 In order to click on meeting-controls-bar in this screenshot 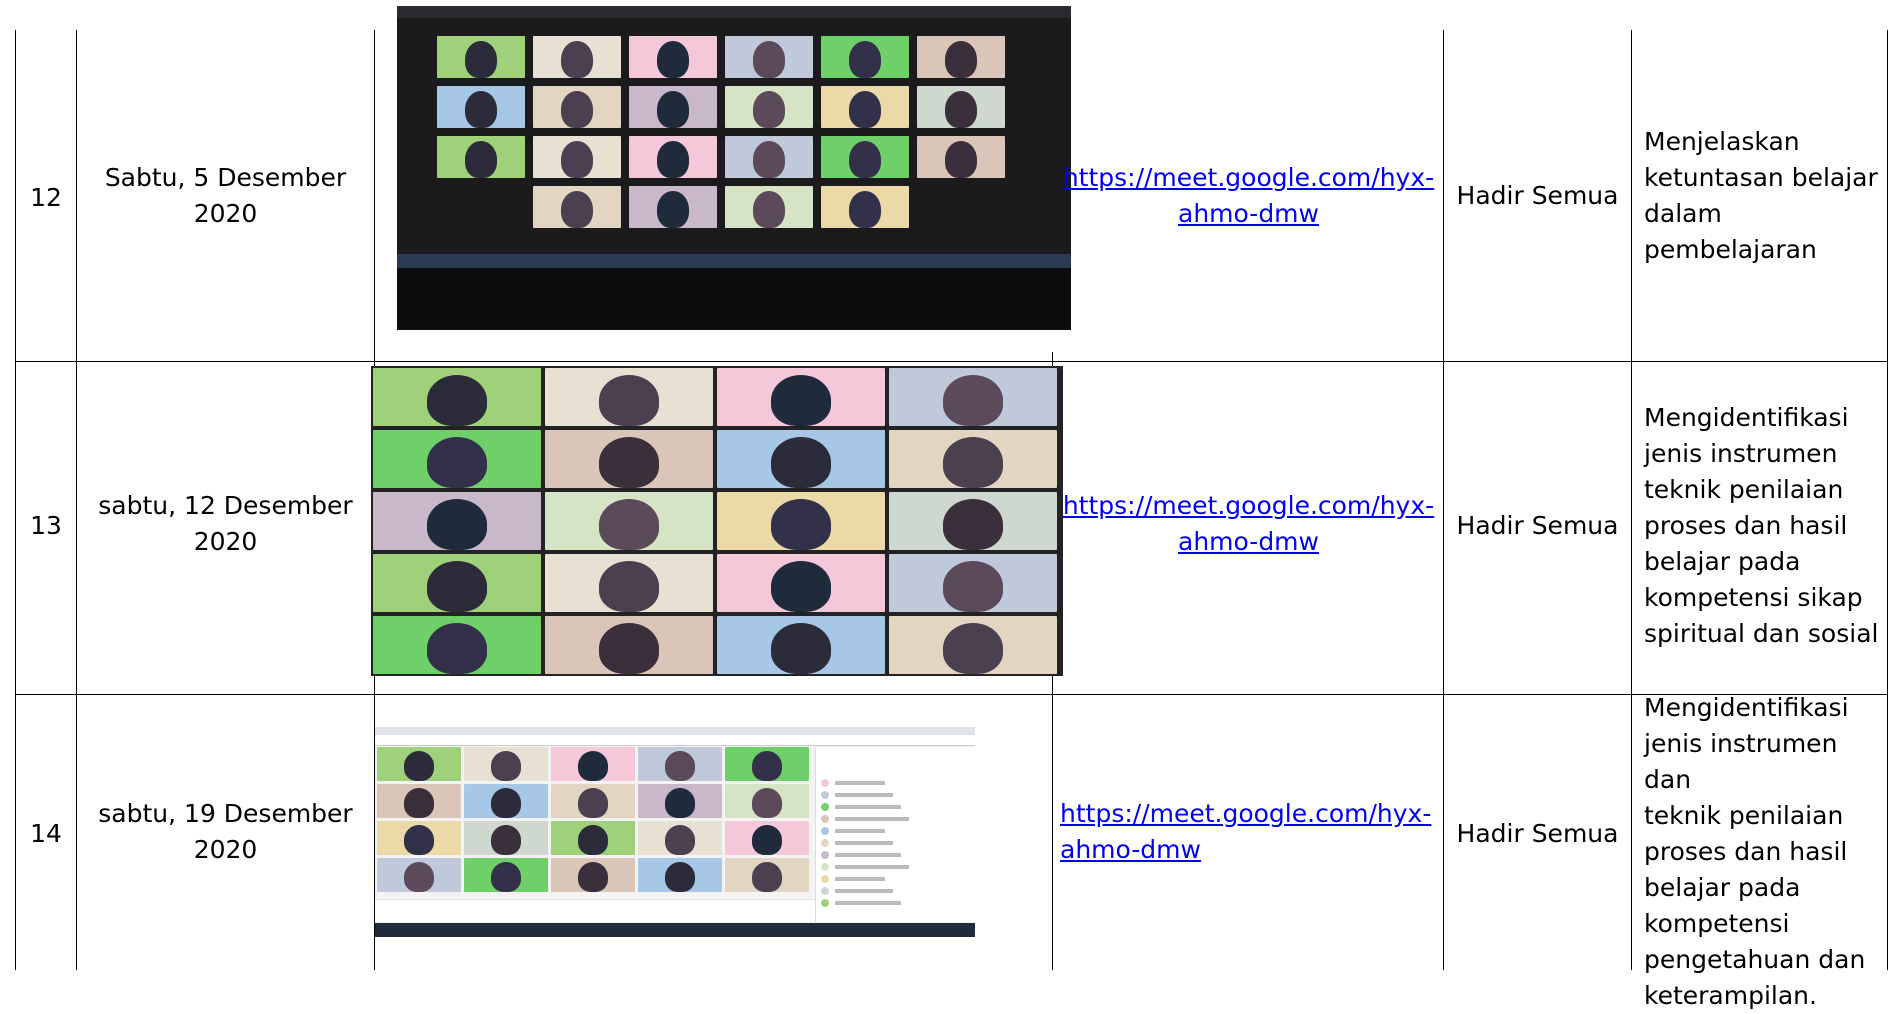, I will do `click(595, 910)`.